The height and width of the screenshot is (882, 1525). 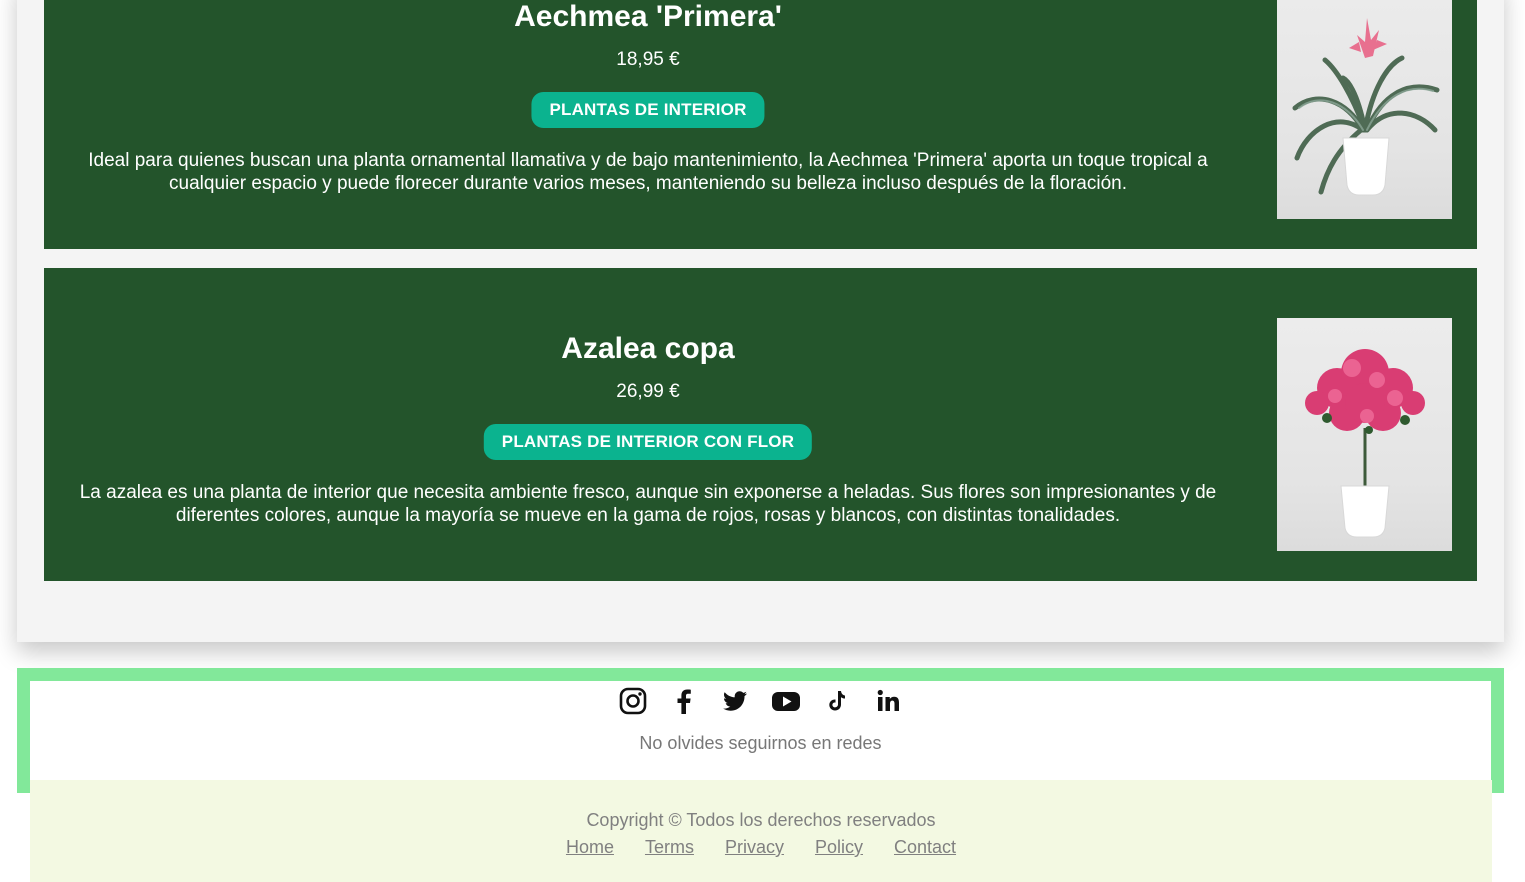 I want to click on footer-link-policy: Policy, so click(x=839, y=847).